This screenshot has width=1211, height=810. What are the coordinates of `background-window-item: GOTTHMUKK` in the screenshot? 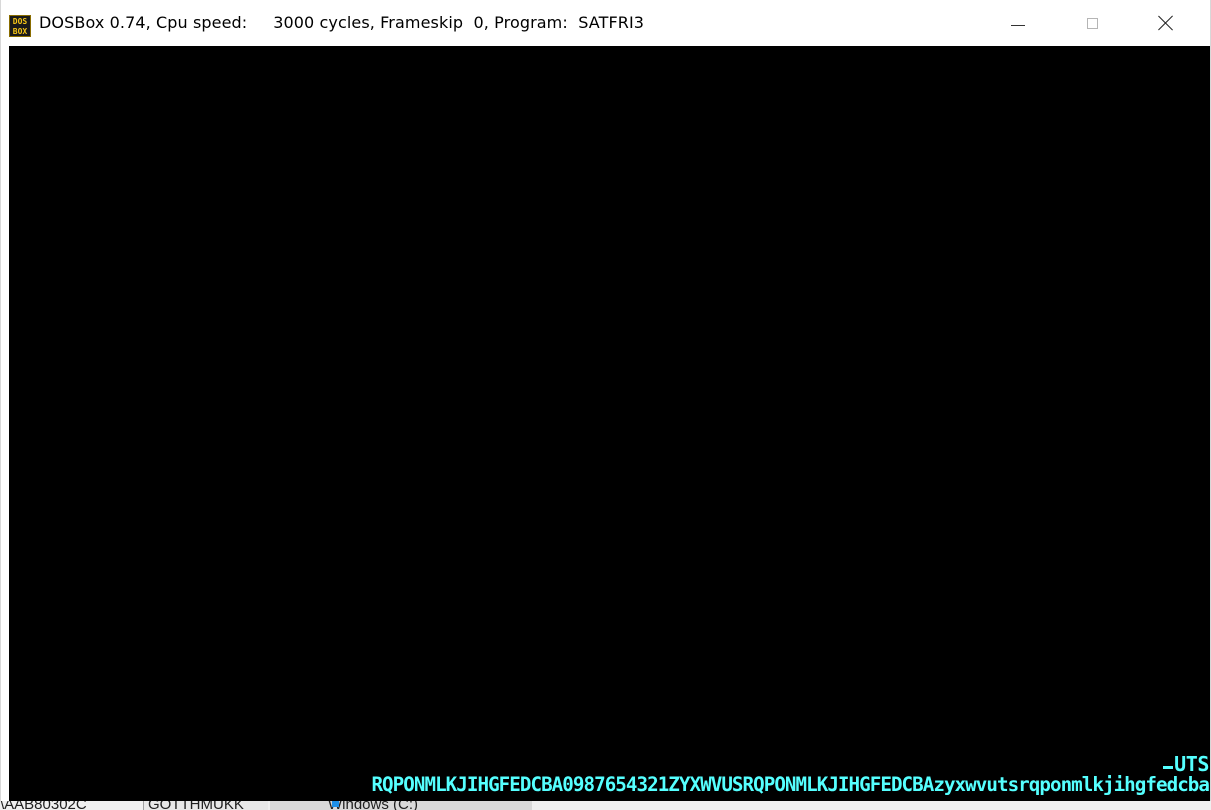 It's located at (205, 805).